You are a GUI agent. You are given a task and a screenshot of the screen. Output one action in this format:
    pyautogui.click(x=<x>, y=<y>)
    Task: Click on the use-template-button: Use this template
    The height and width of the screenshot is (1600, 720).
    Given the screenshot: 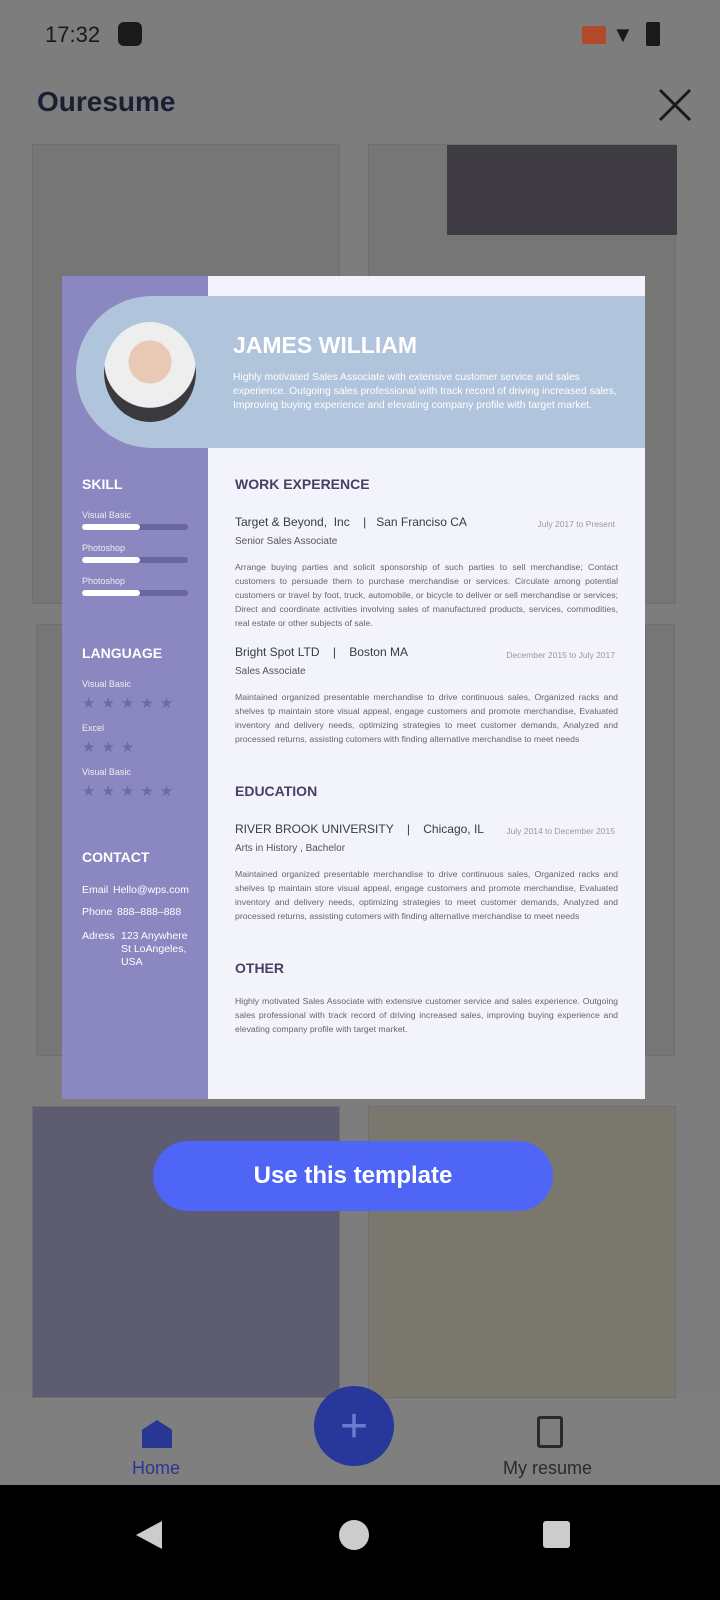 What is the action you would take?
    pyautogui.click(x=353, y=1176)
    